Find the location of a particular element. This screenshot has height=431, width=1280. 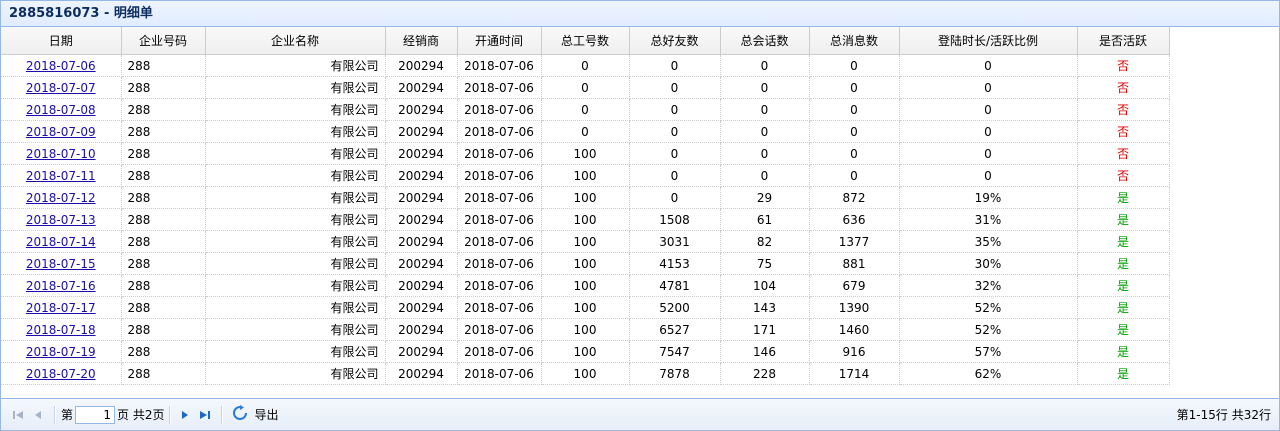

cell-messages: 1377 is located at coordinates (854, 241).